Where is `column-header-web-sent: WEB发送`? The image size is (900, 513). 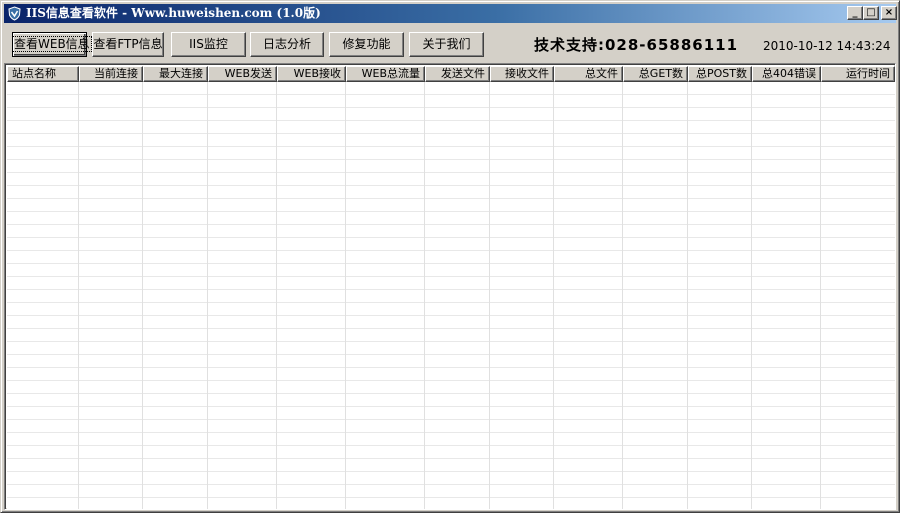
column-header-web-sent: WEB发送 is located at coordinates (242, 74).